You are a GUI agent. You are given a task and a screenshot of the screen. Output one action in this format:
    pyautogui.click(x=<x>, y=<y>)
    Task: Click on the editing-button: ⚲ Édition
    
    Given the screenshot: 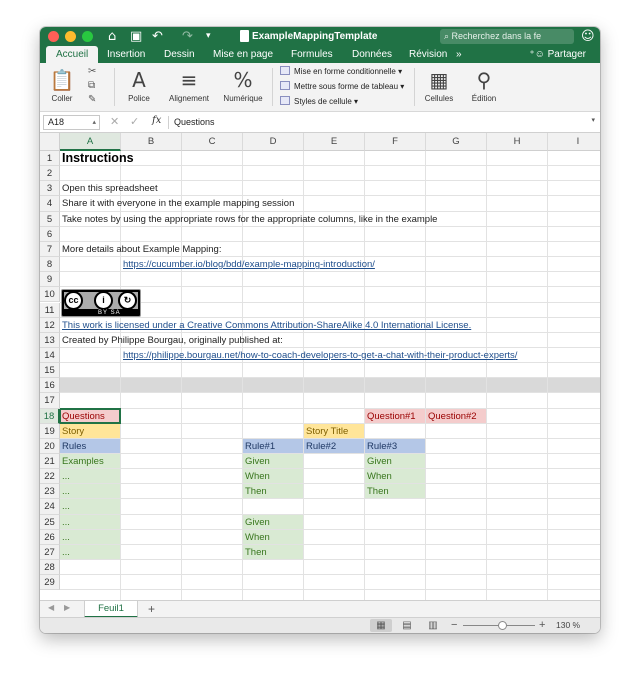 What is the action you would take?
    pyautogui.click(x=484, y=87)
    